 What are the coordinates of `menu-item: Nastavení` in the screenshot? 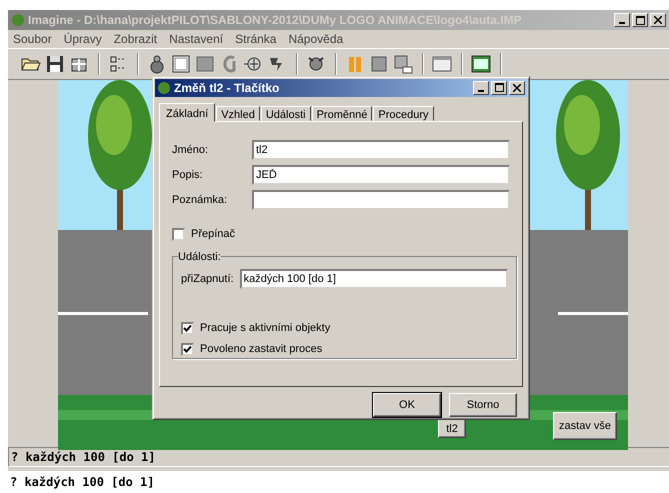 It's located at (196, 39).